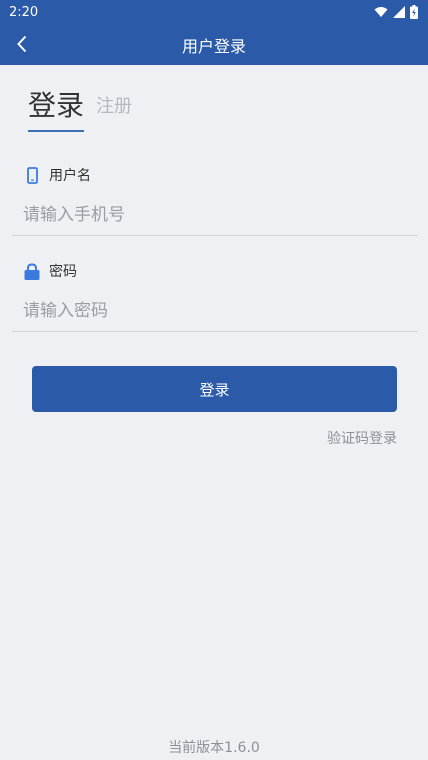 This screenshot has width=428, height=760. Describe the element at coordinates (213, 308) in the screenshot. I see `password-input: 请输入密码` at that location.